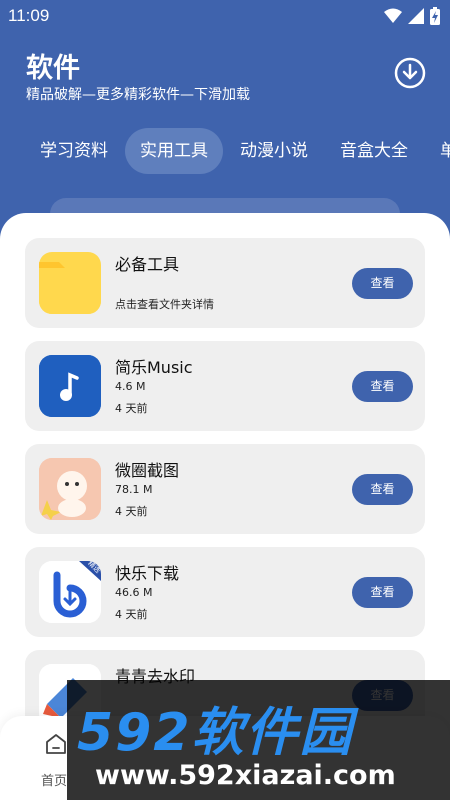 The image size is (450, 800). What do you see at coordinates (130, 386) in the screenshot?
I see `app-size: 4.6 M` at bounding box center [130, 386].